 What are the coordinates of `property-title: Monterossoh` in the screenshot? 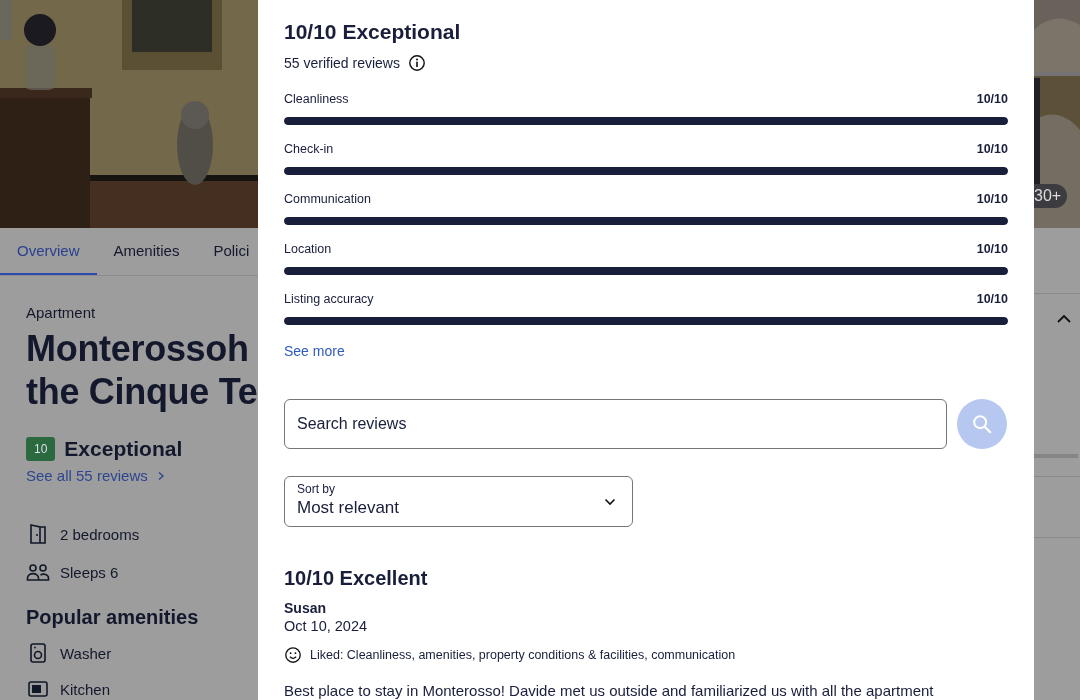 It's located at (138, 348).